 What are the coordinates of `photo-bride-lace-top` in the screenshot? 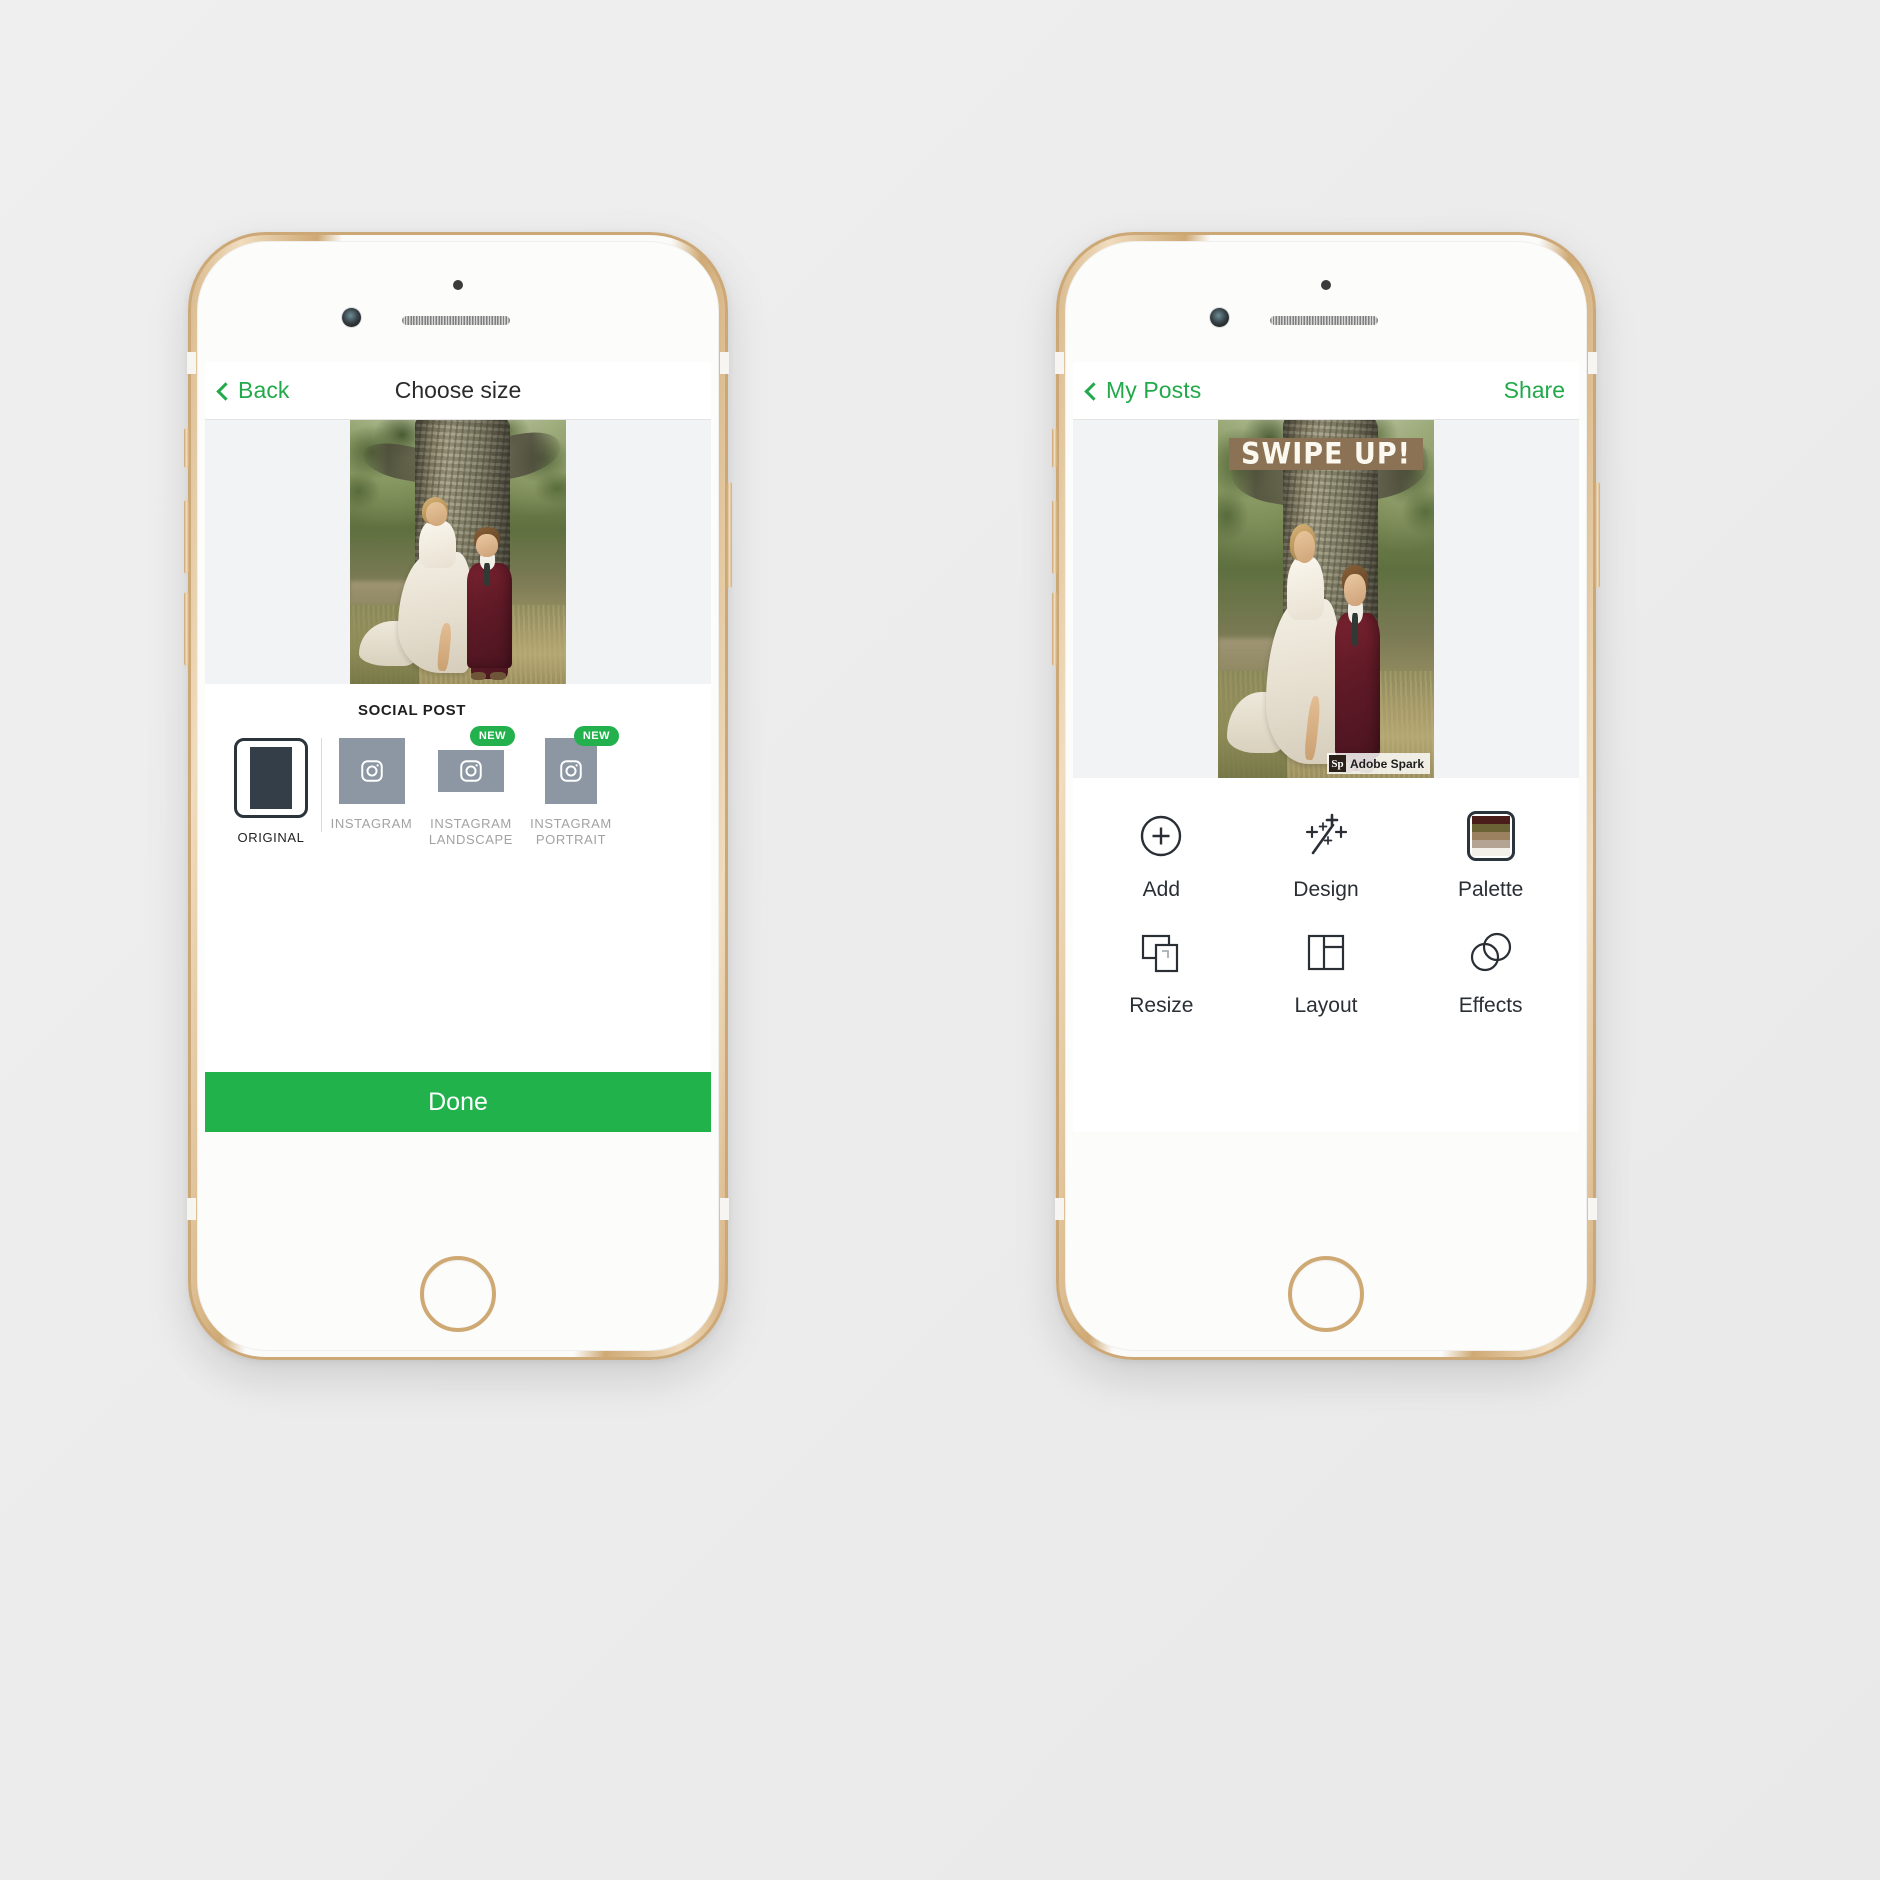 It's located at (437, 544).